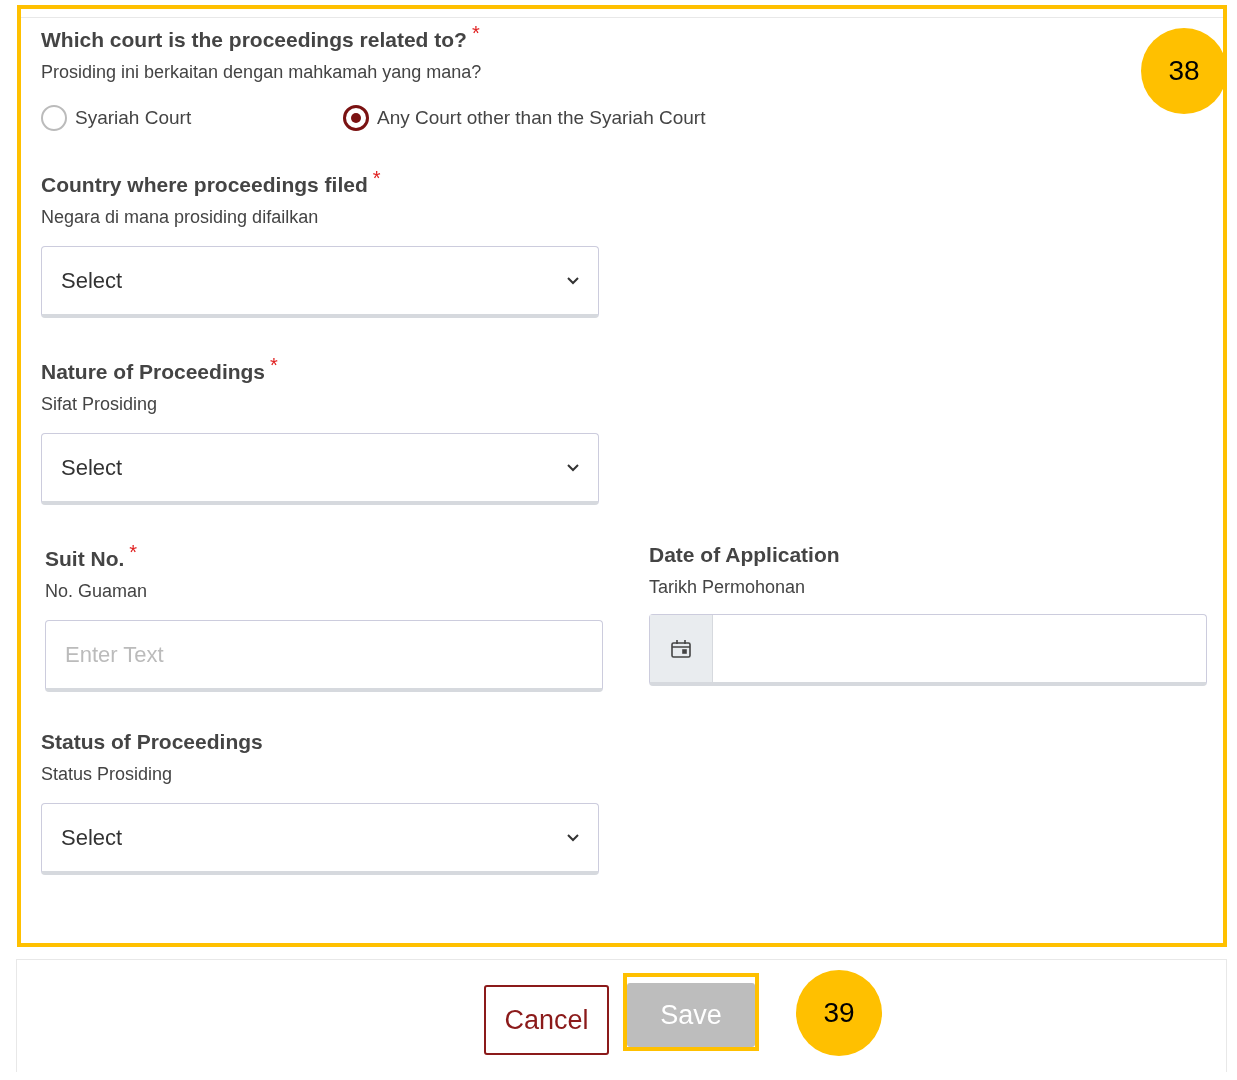 Image resolution: width=1237 pixels, height=1080 pixels. I want to click on cancel-button: Cancel, so click(546, 1020).